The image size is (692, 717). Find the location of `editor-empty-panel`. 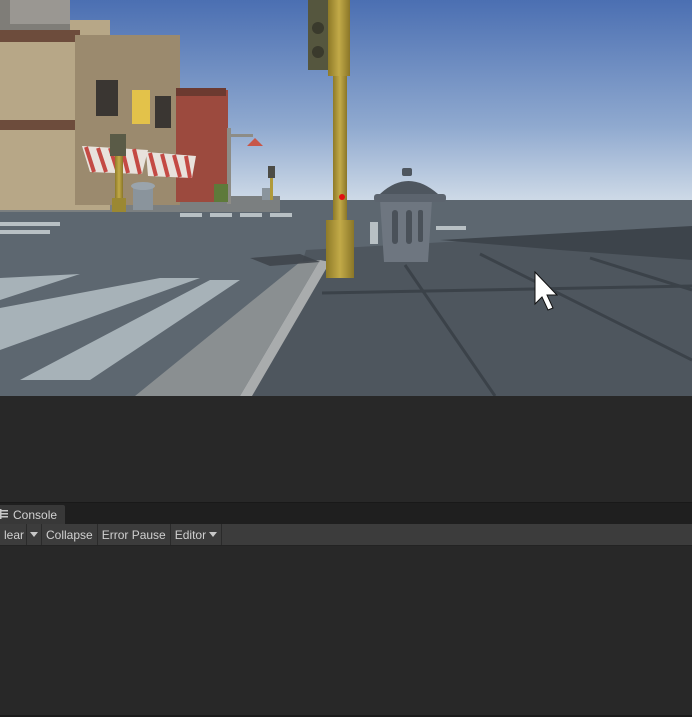

editor-empty-panel is located at coordinates (346, 449).